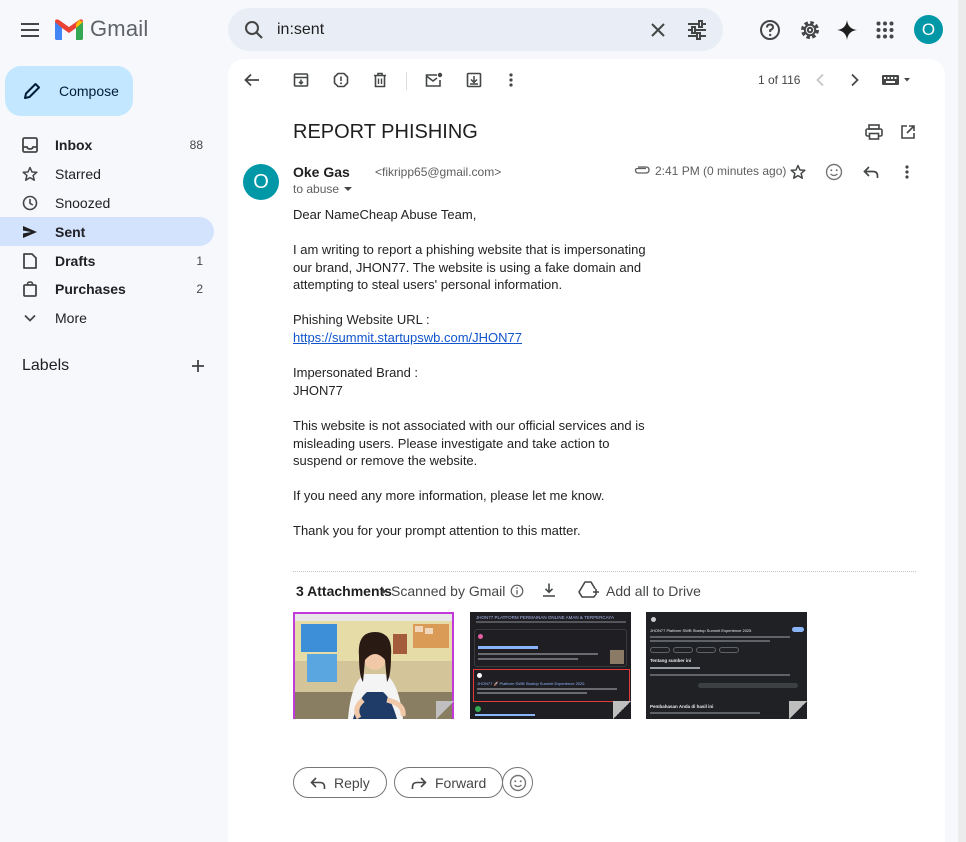 Image resolution: width=966 pixels, height=842 pixels. I want to click on sidebar-item-sent: Sent, so click(107, 231).